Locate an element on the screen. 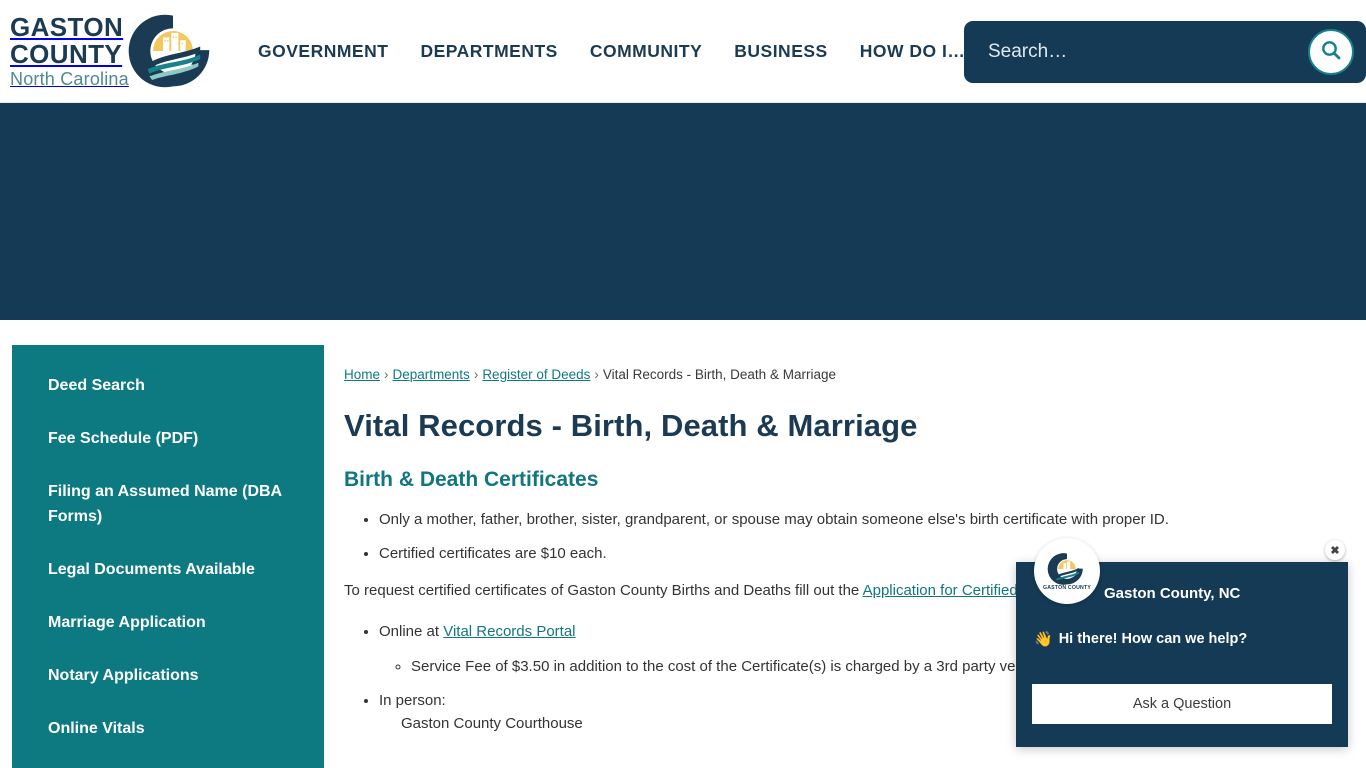 This screenshot has width=1366, height=768. vital-records-portal-link: Vital Records Portal is located at coordinates (509, 631).